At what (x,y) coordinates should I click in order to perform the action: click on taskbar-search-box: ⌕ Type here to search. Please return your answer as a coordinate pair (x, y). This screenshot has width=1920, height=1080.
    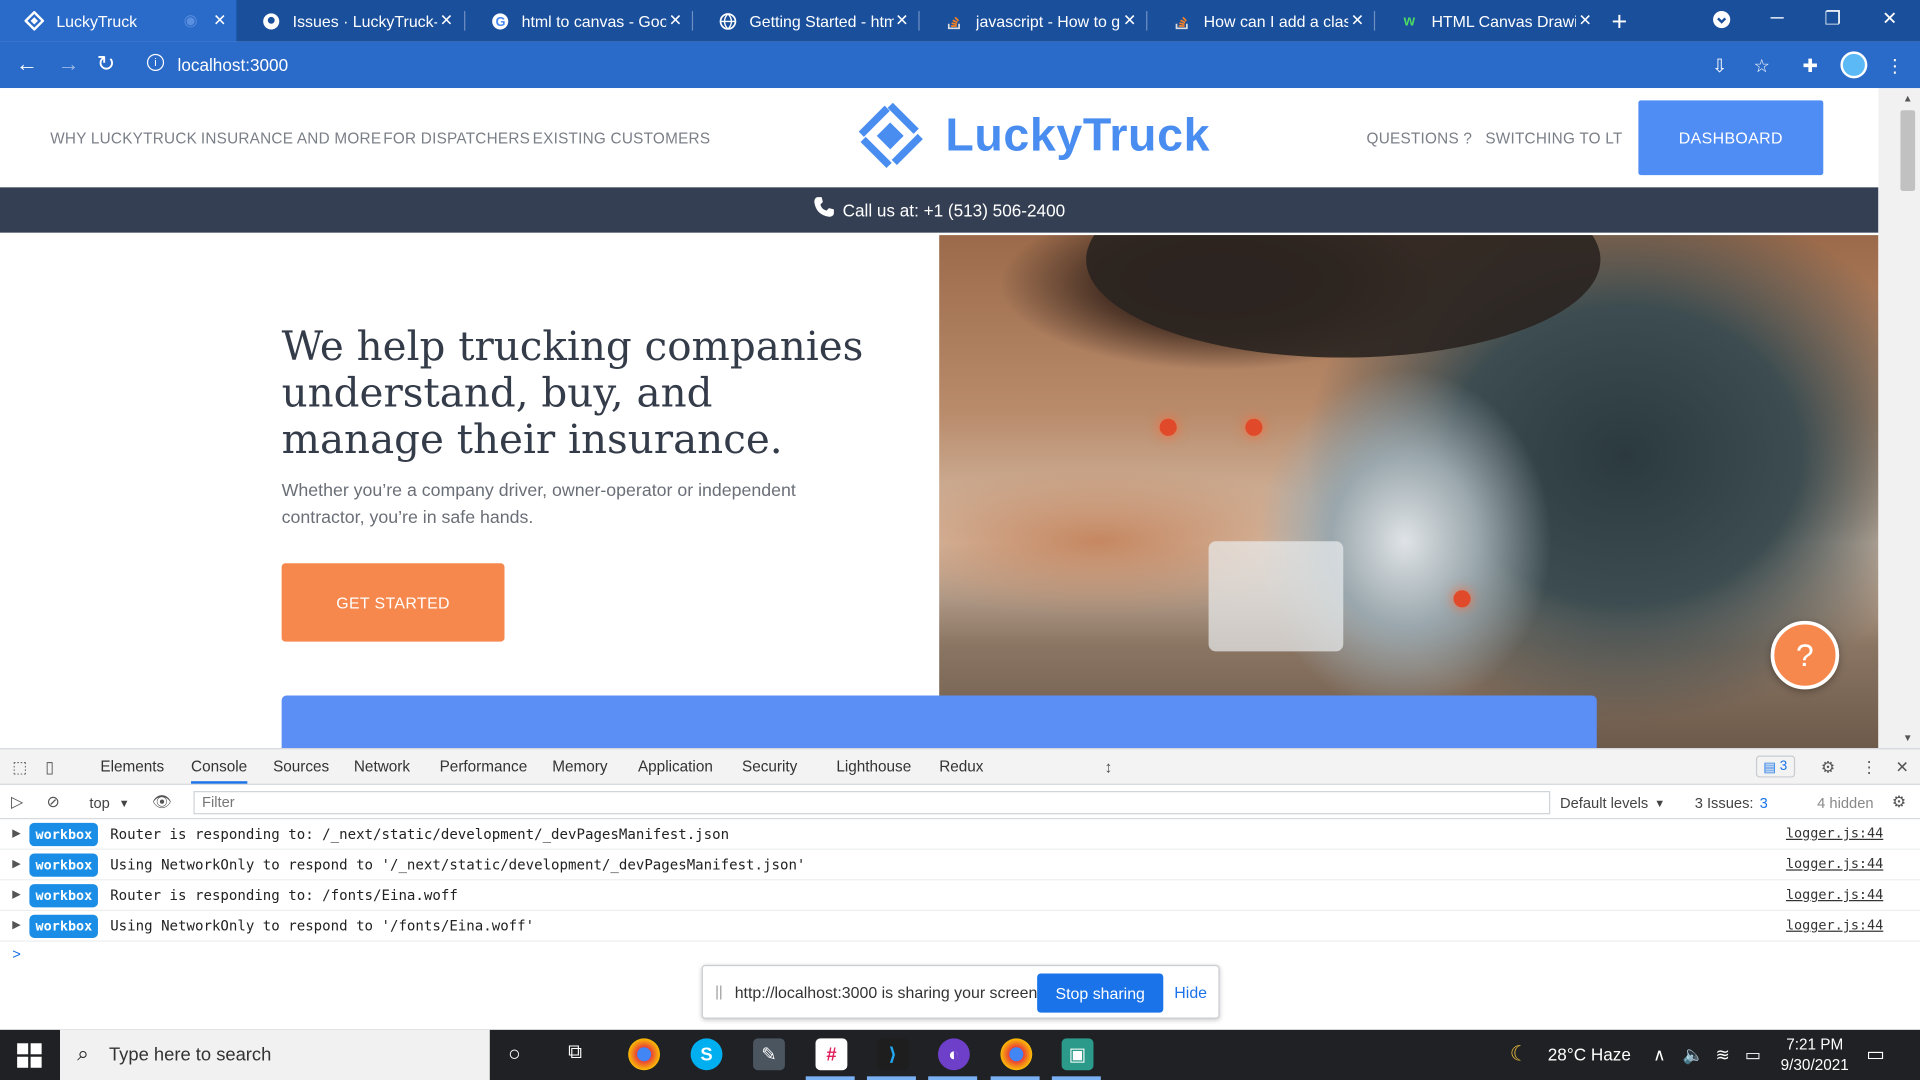
    Looking at the image, I should click on (275, 1054).